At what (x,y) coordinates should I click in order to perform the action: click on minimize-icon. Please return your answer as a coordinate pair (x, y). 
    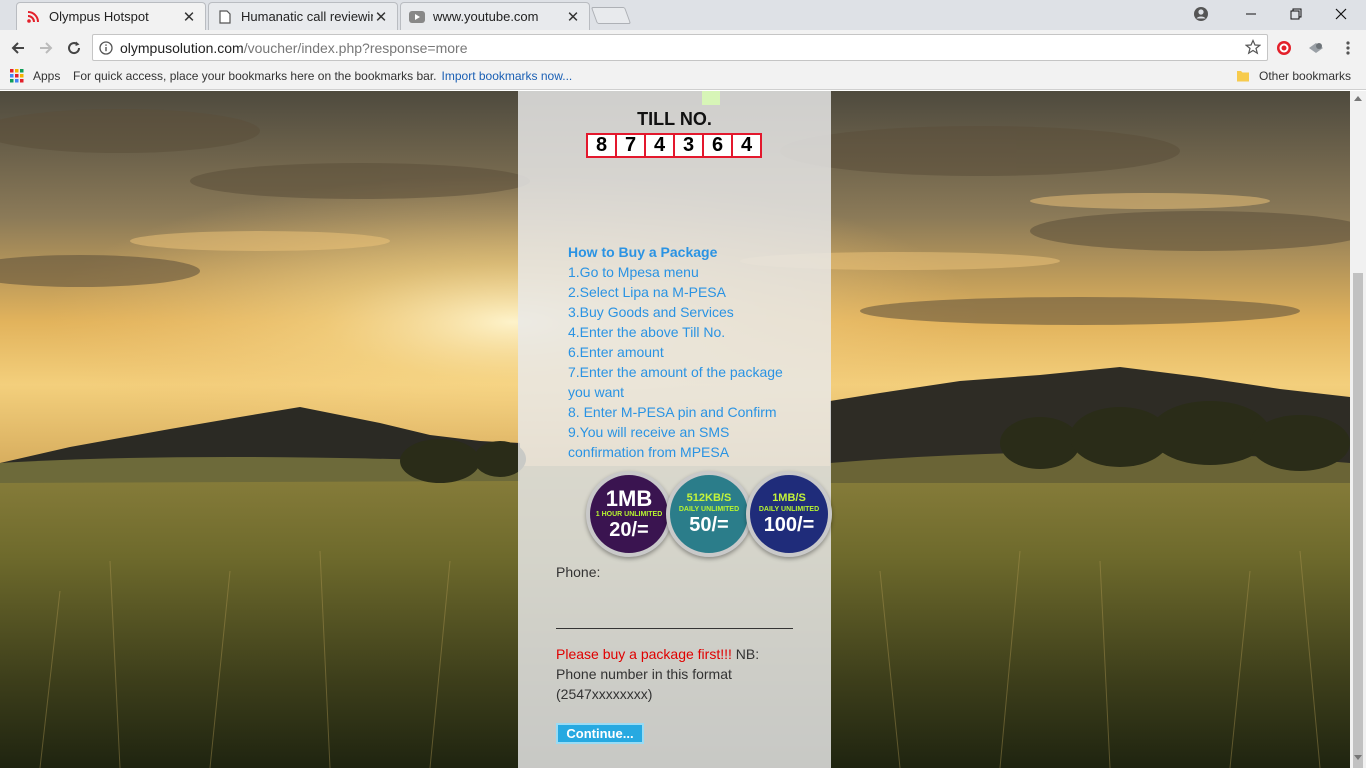
    Looking at the image, I should click on (1251, 14).